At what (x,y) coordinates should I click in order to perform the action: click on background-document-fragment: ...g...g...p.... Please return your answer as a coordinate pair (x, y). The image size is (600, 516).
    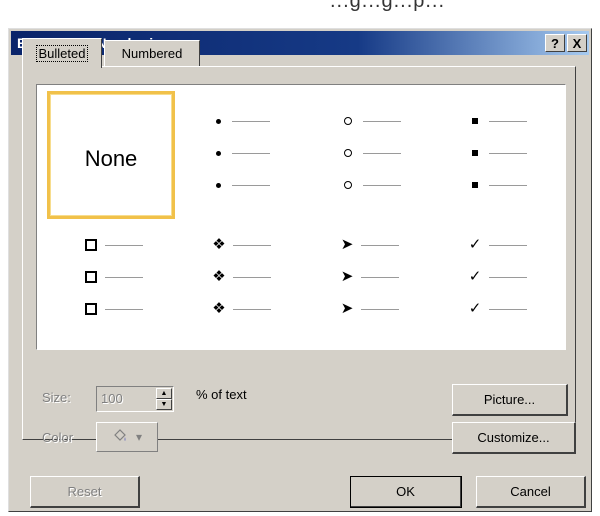
    Looking at the image, I should click on (300, 14).